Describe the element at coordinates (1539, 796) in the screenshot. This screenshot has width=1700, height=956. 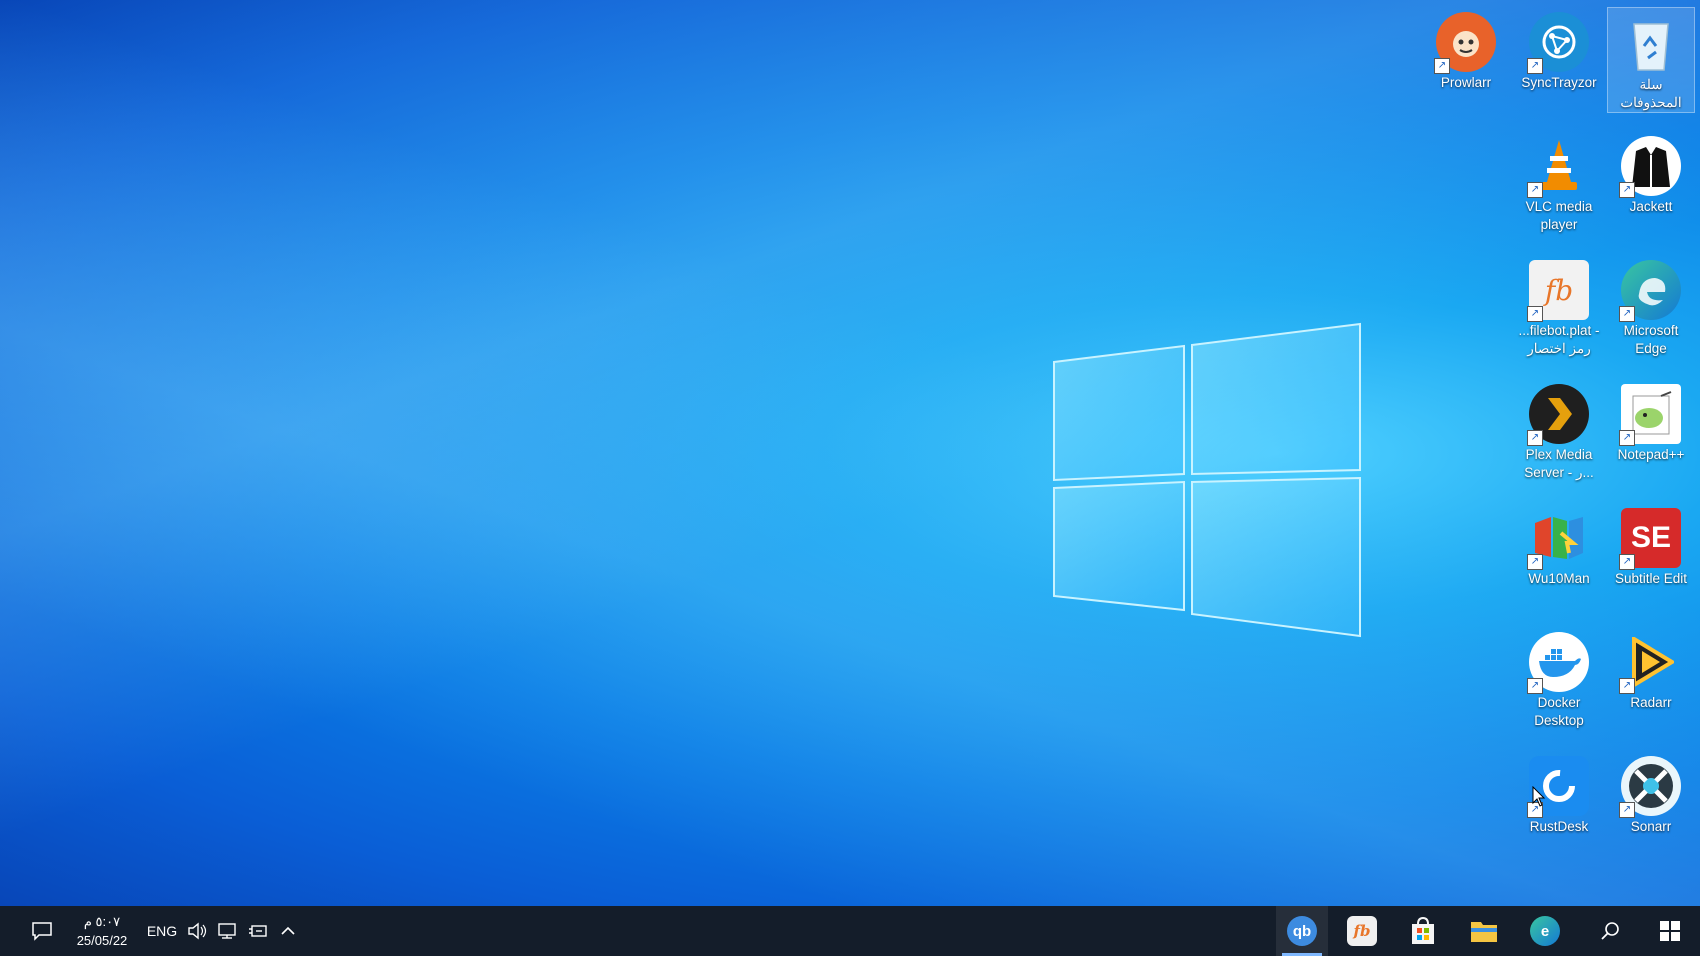
I see `mouse-cursor-icon` at that location.